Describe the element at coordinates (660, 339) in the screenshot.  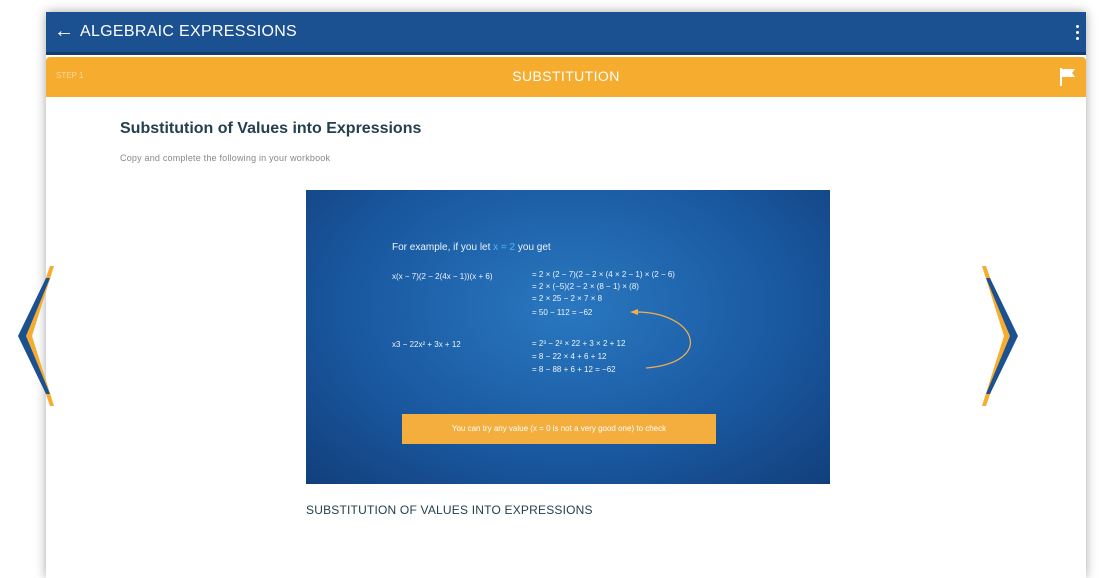
I see `comparison-arc` at that location.